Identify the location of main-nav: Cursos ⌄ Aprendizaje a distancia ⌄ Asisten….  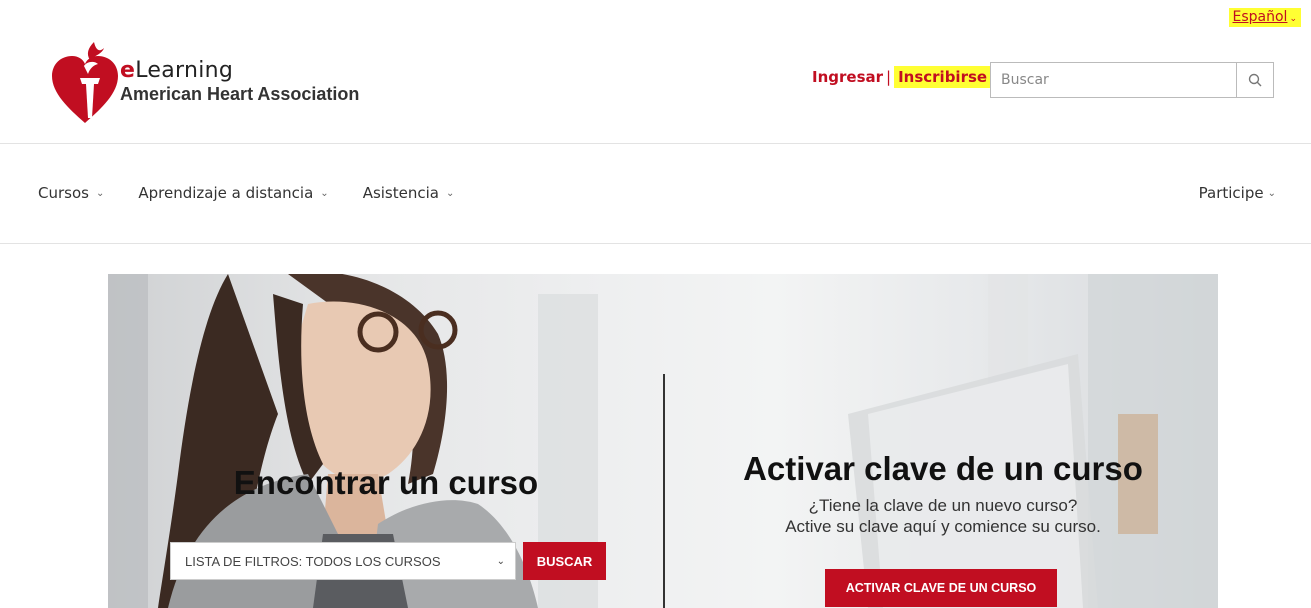
(263, 193).